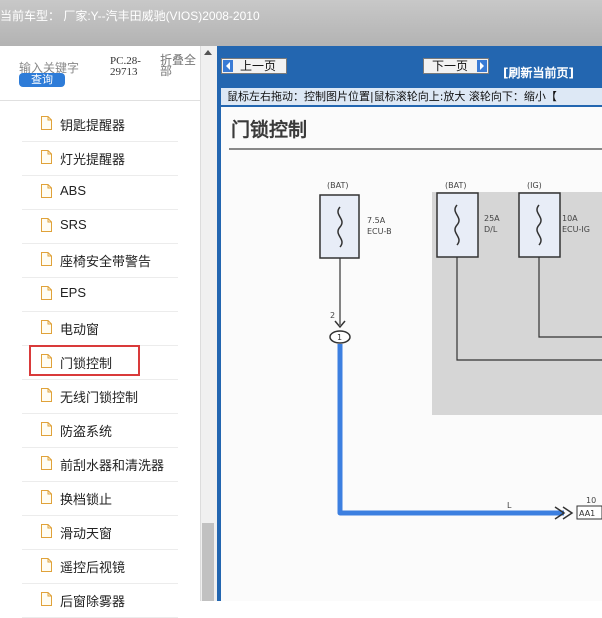 The width and height of the screenshot is (602, 618). What do you see at coordinates (93, 159) in the screenshot?
I see `sidebar-item-label: 灯光提醒器` at bounding box center [93, 159].